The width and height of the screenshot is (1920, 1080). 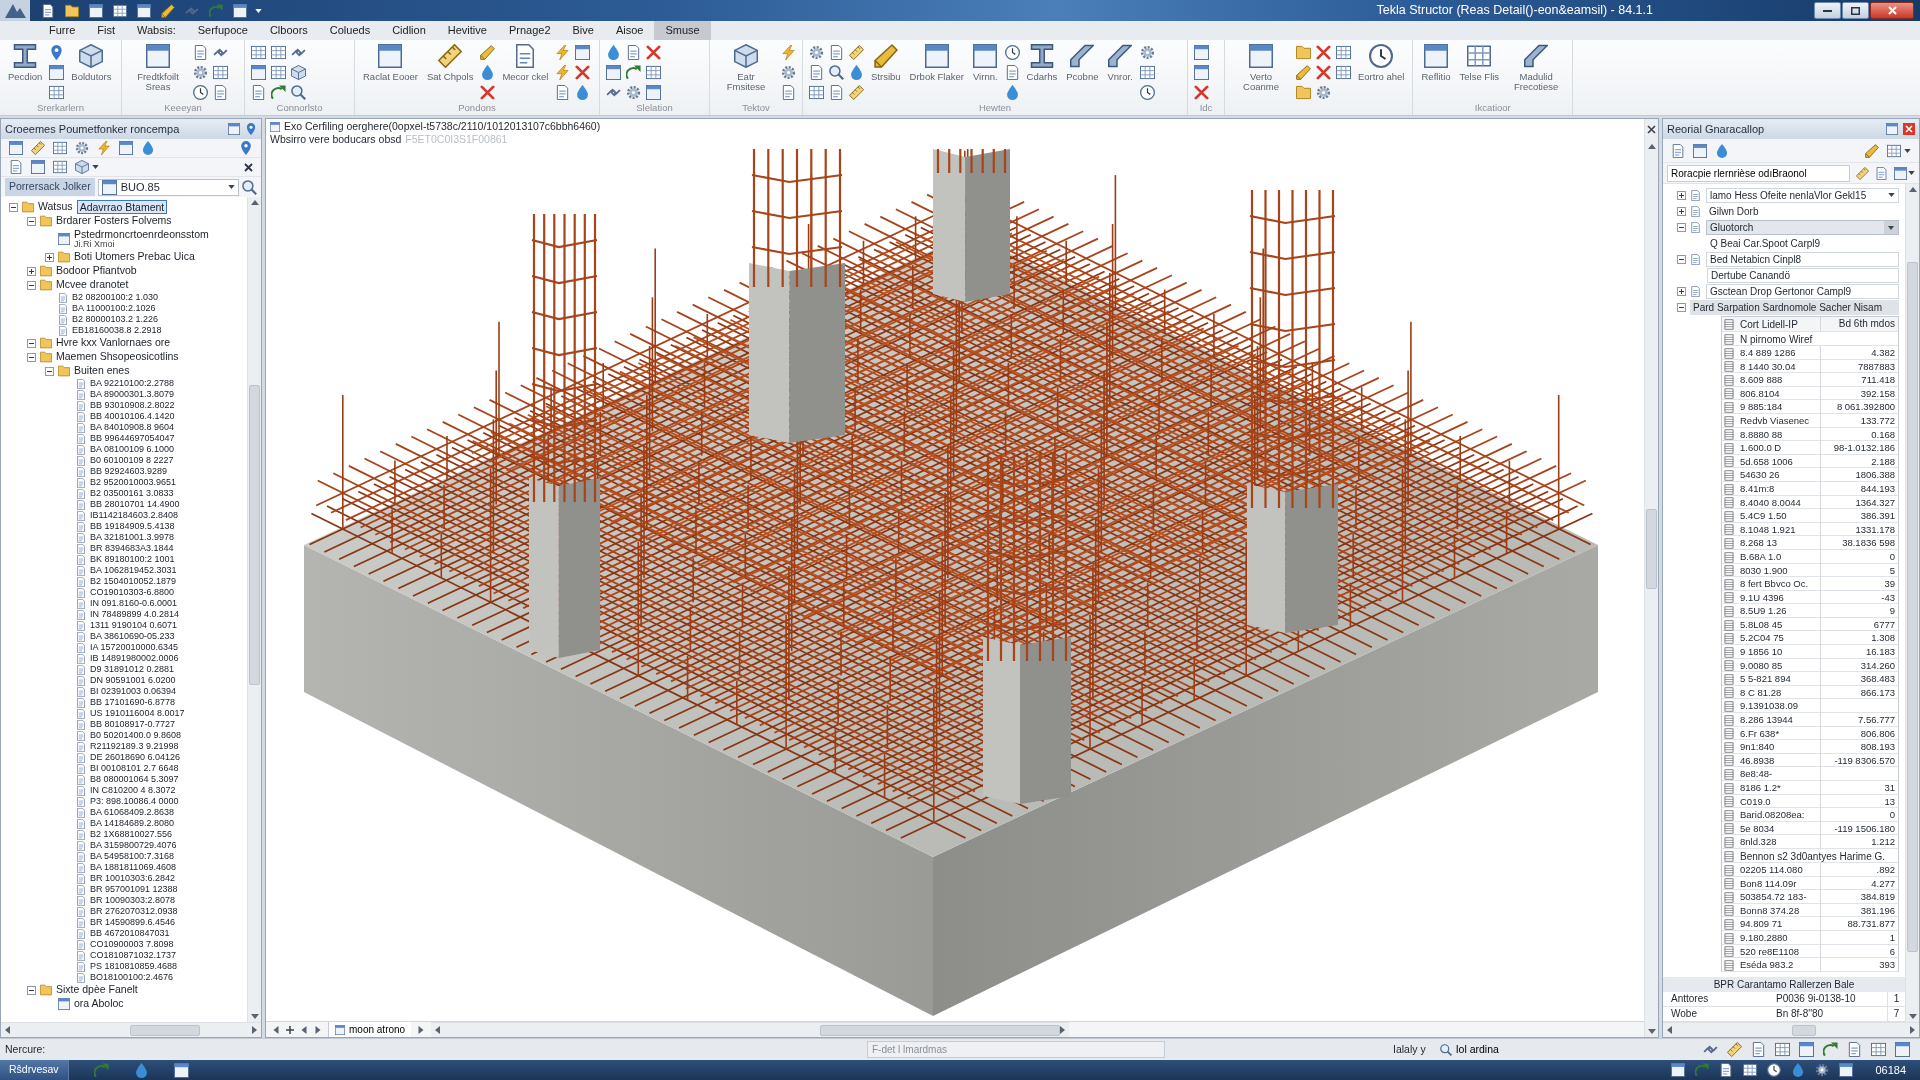 I want to click on tree-item: Boti Utomers Prebac Uica, so click(x=134, y=257).